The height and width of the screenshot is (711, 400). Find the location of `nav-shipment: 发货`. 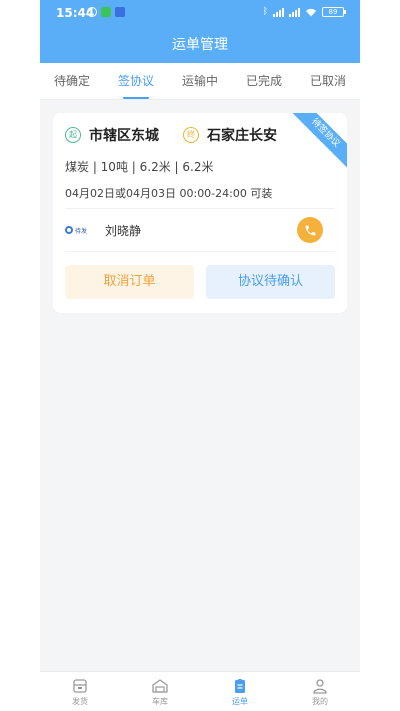

nav-shipment: 发货 is located at coordinates (80, 691).